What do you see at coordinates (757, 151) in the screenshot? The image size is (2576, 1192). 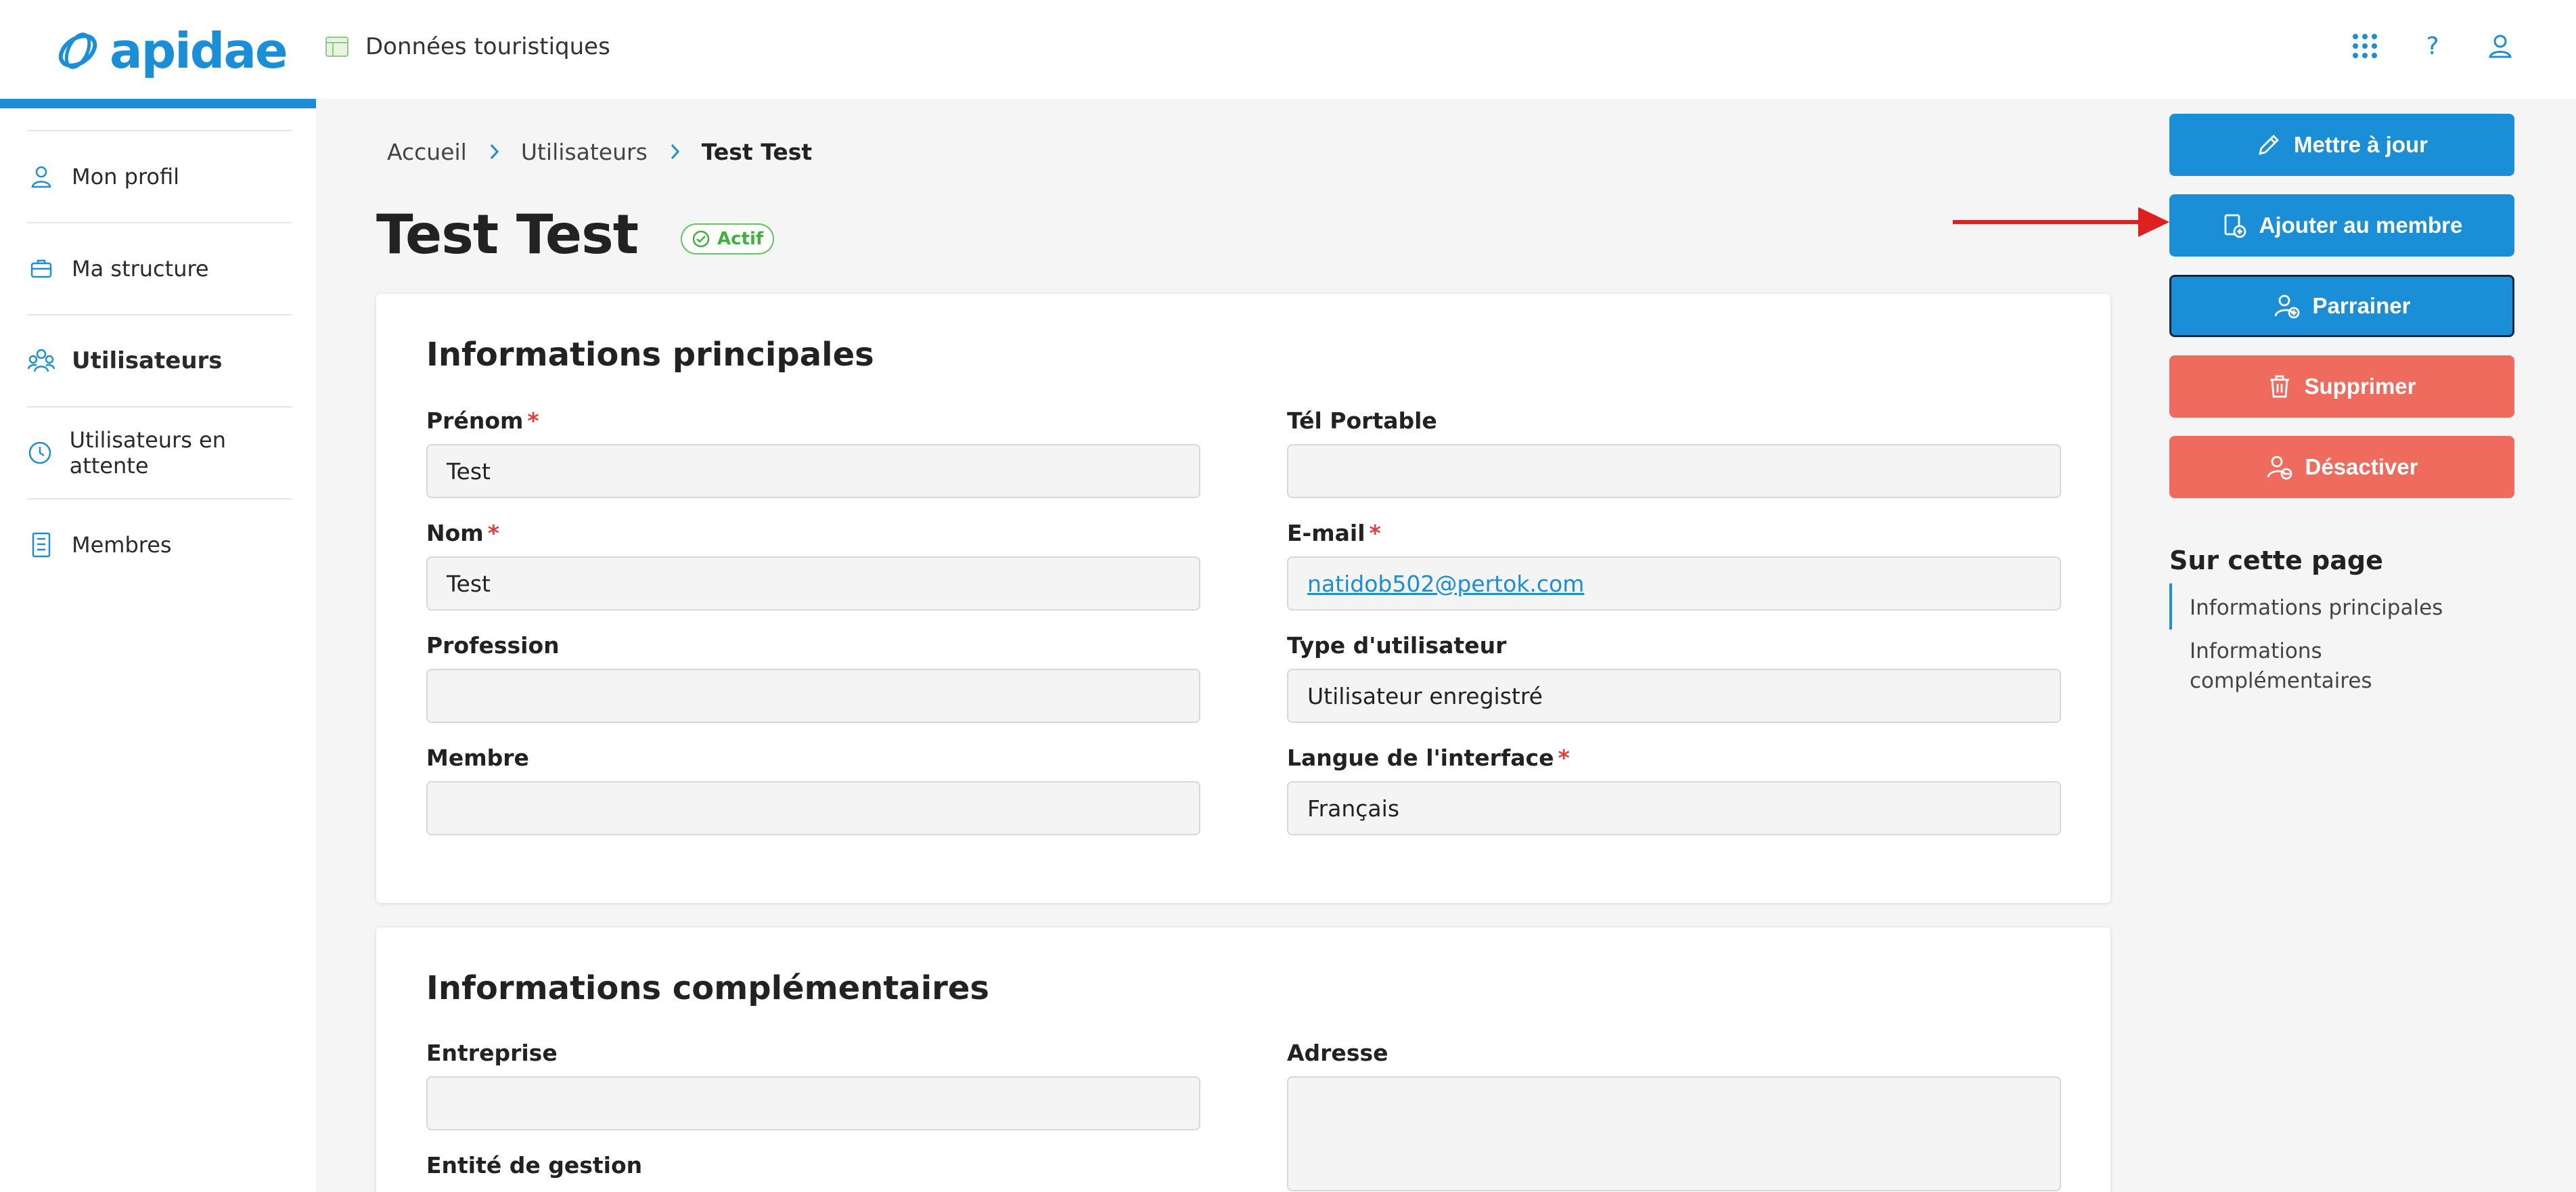 I see `breadcrumb-current: Test Test` at bounding box center [757, 151].